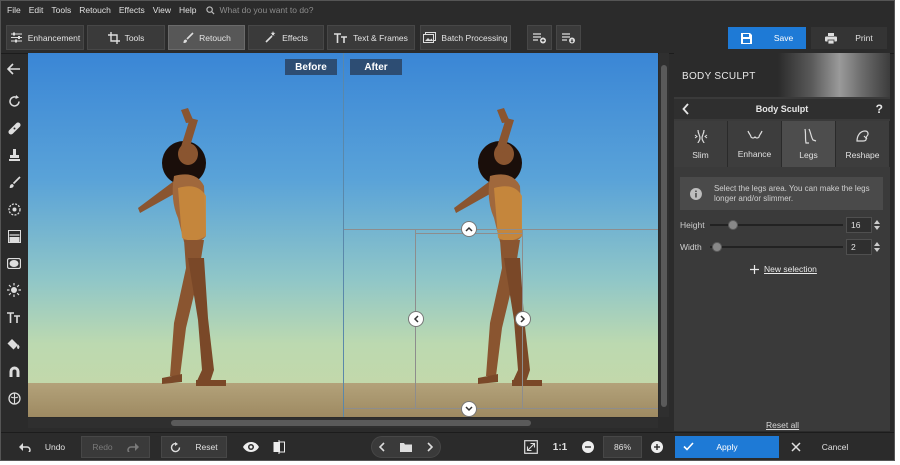  What do you see at coordinates (834, 75) in the screenshot?
I see `panel-header-image` at bounding box center [834, 75].